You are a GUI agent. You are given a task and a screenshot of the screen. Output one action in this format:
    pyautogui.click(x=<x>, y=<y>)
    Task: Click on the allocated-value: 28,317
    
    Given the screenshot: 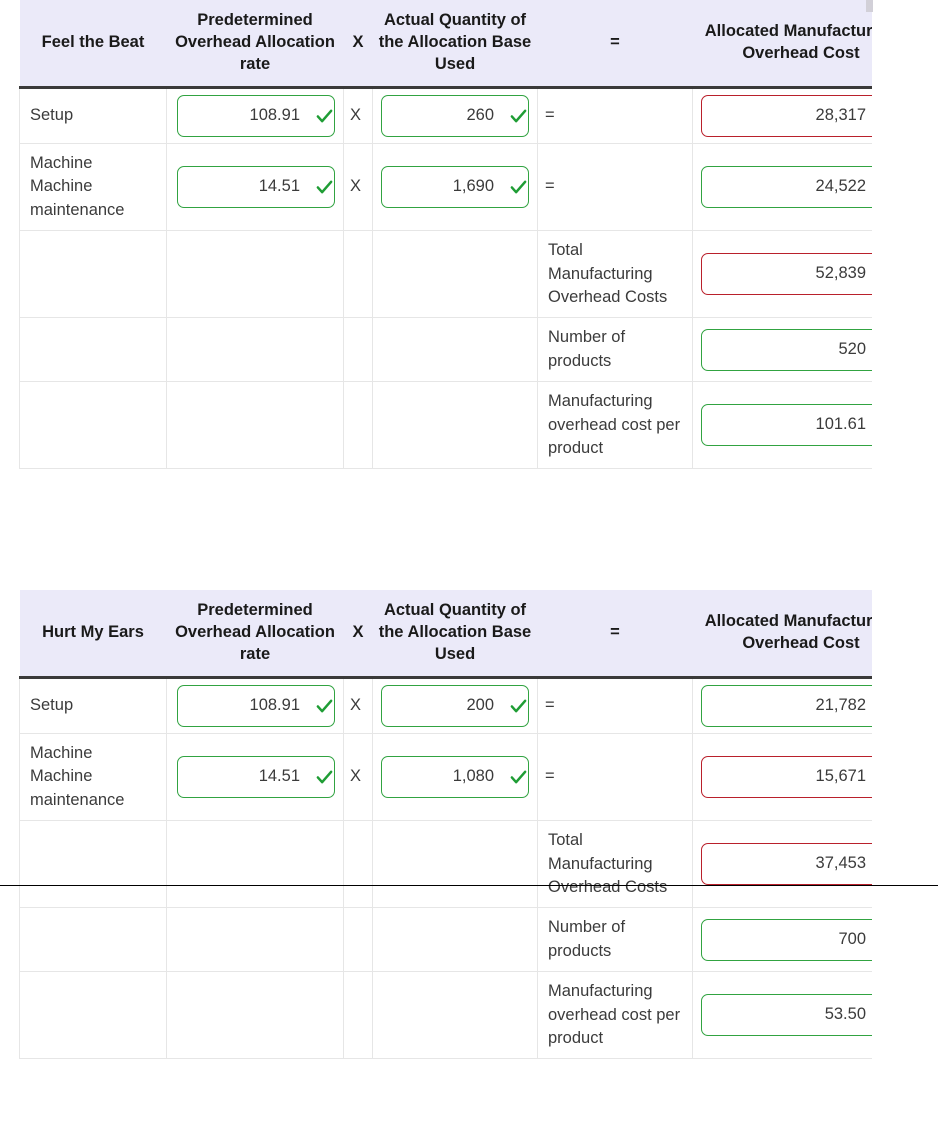 What is the action you would take?
    pyautogui.click(x=786, y=115)
    